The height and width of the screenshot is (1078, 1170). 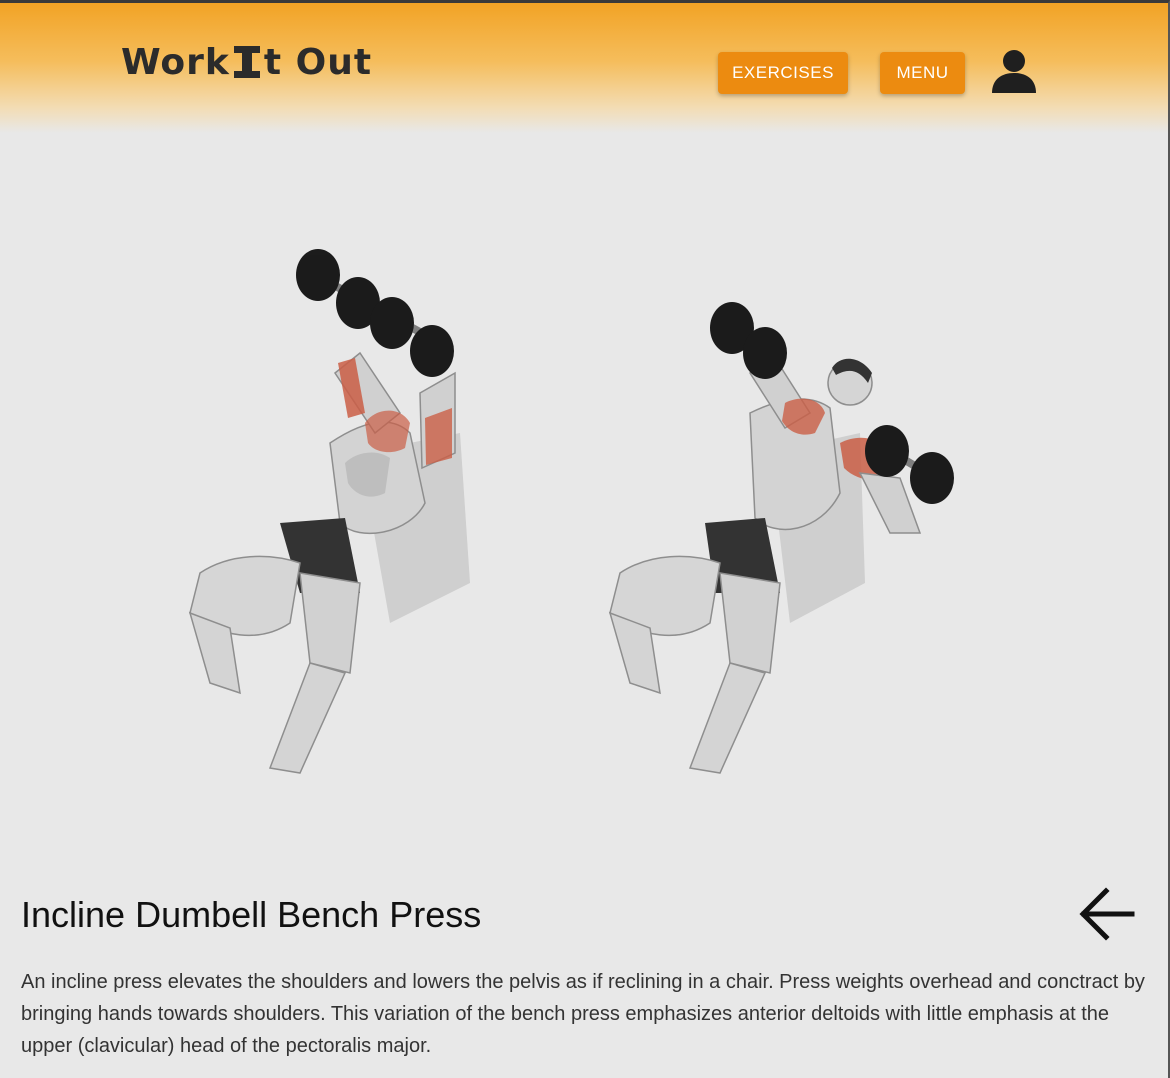 I want to click on figure-right, so click(x=781, y=538).